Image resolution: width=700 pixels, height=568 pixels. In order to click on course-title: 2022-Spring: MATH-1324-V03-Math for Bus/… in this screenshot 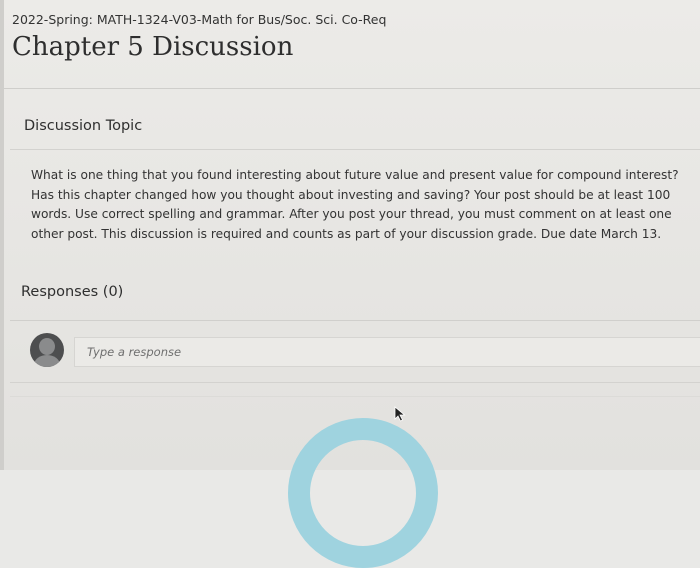, I will do `click(199, 19)`.